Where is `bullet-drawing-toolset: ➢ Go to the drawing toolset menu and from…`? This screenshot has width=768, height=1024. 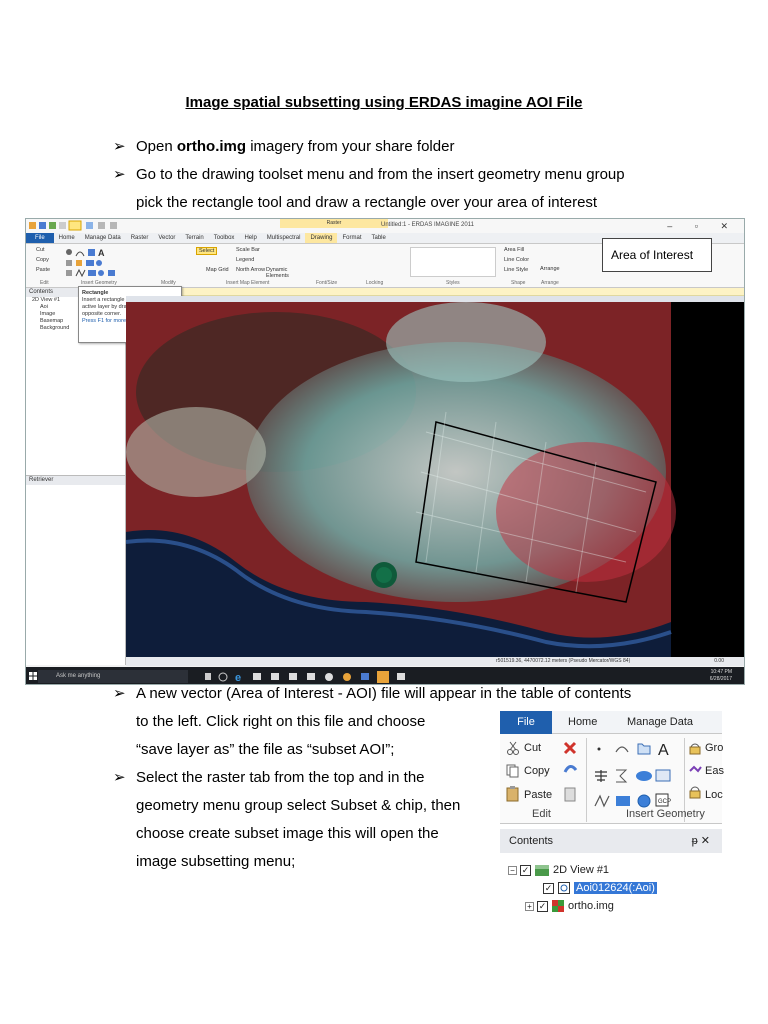
bullet-drawing-toolset: ➢ Go to the drawing toolset menu and from… is located at coordinates (413, 175).